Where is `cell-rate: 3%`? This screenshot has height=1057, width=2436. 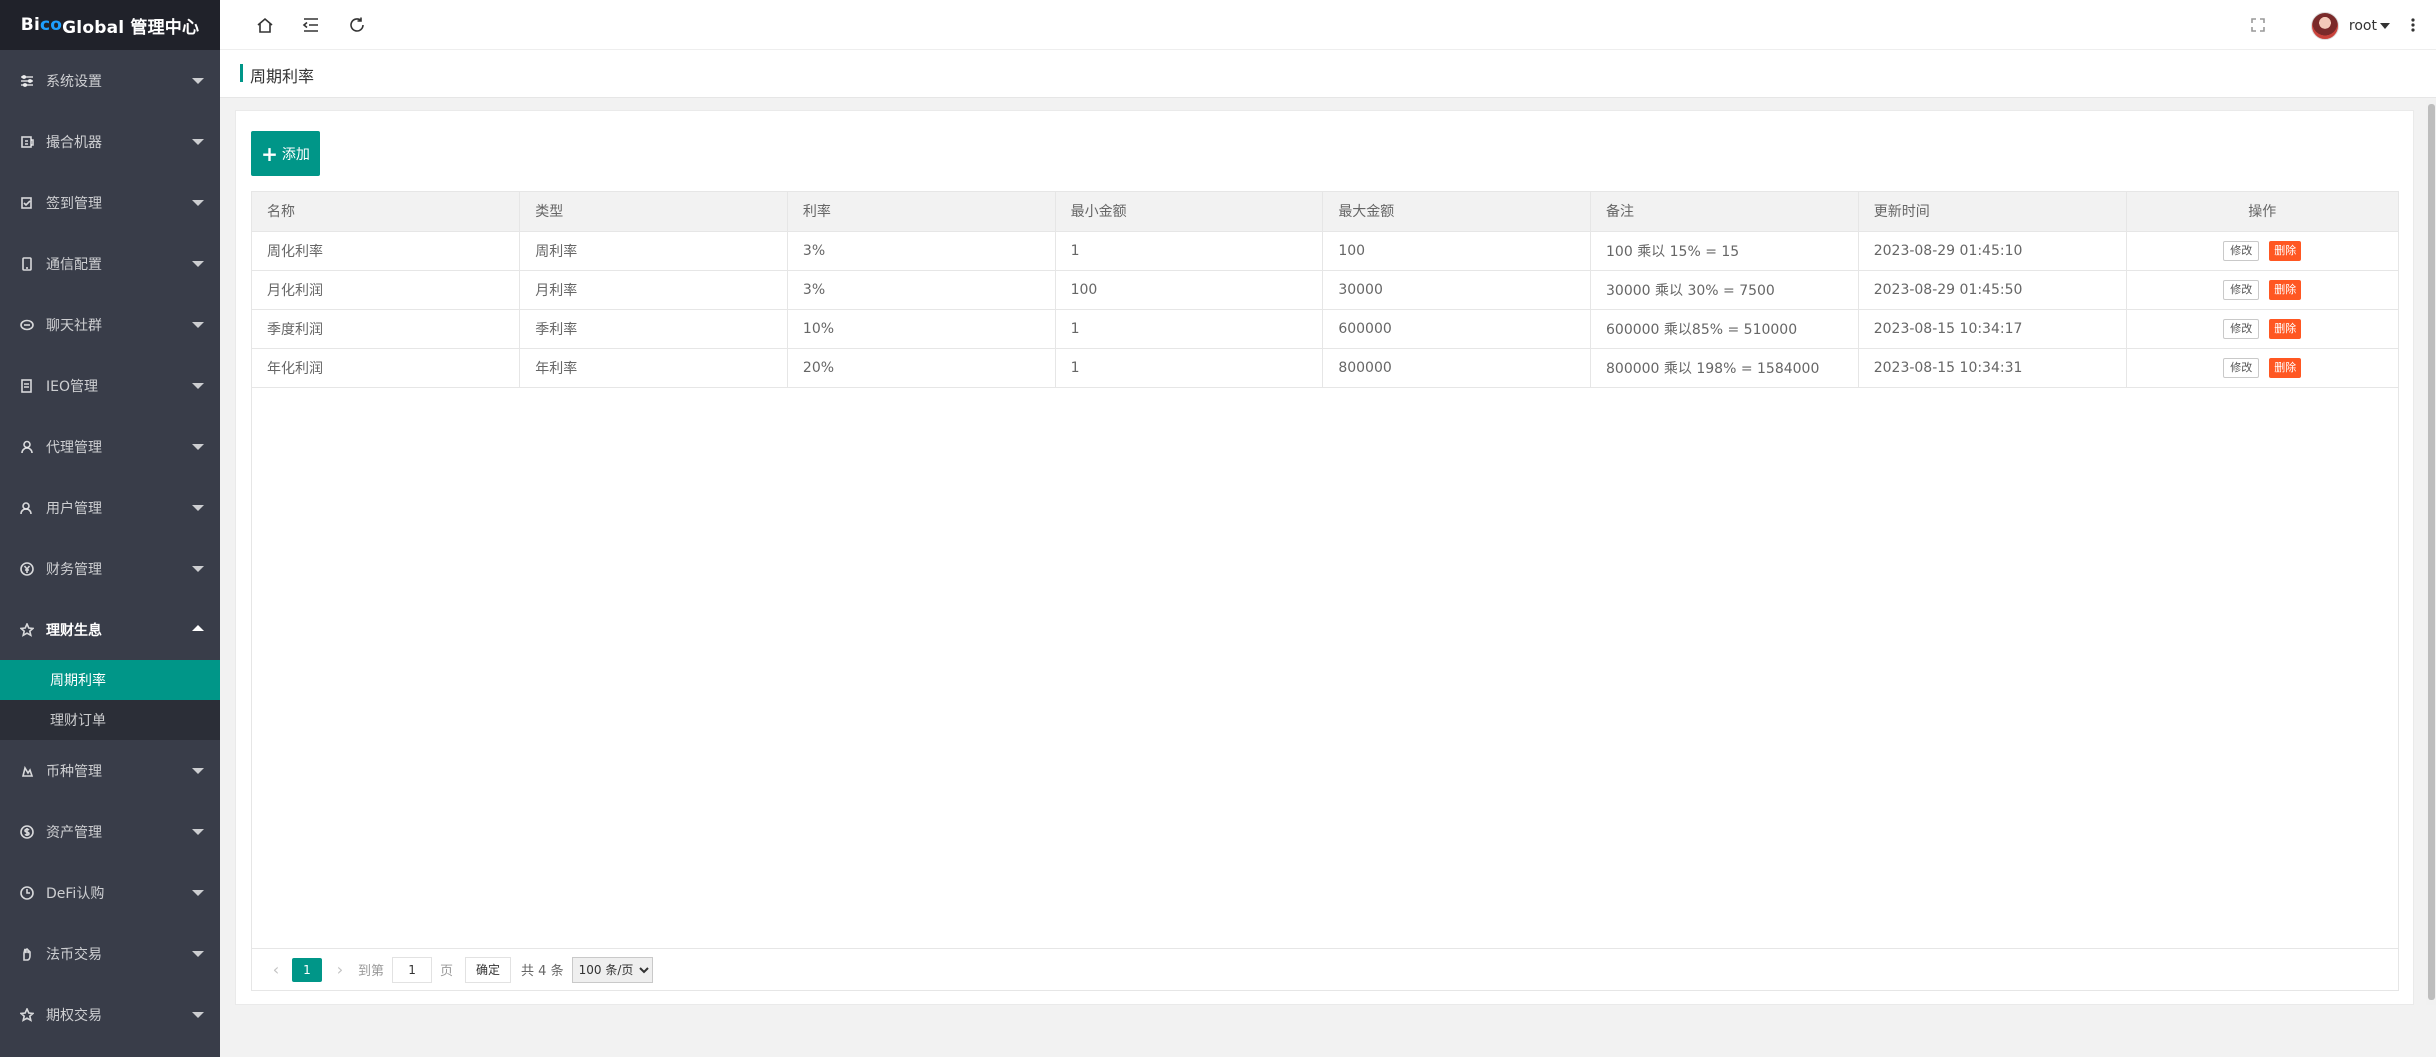
cell-rate: 3% is located at coordinates (921, 251).